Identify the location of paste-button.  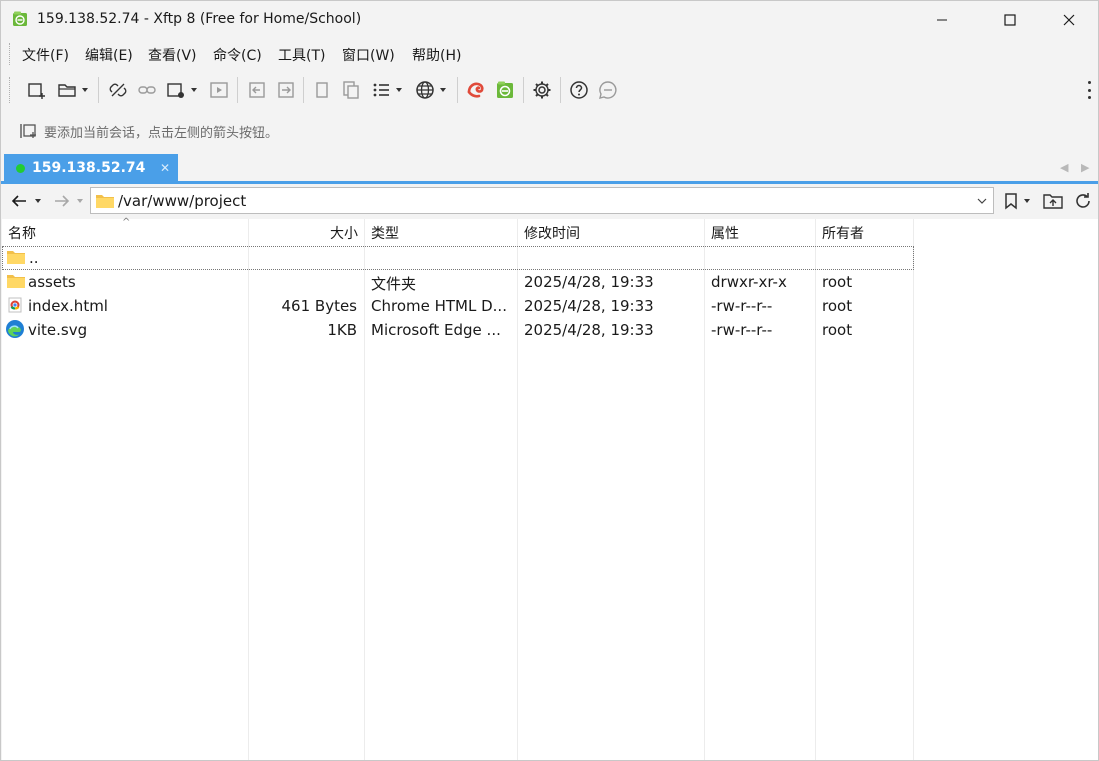
(351, 90).